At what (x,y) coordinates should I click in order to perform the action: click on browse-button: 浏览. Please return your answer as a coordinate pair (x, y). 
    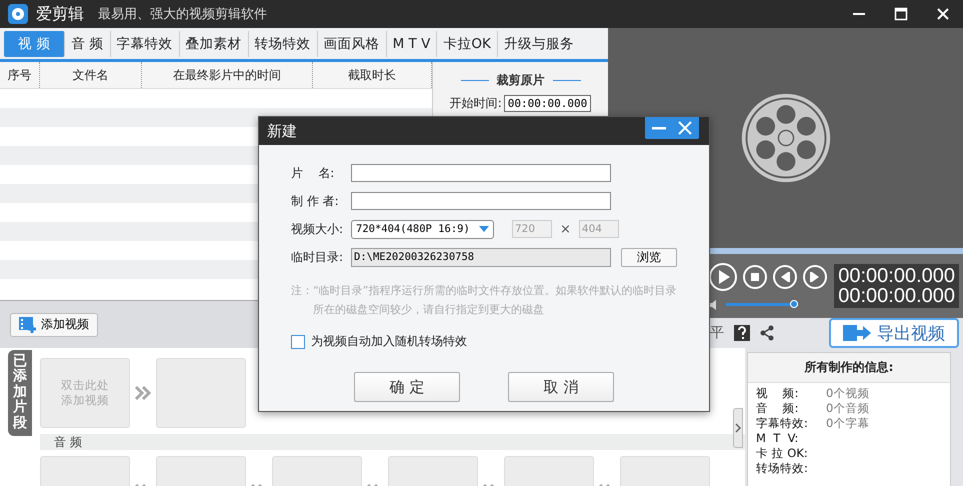
    Looking at the image, I should click on (649, 257).